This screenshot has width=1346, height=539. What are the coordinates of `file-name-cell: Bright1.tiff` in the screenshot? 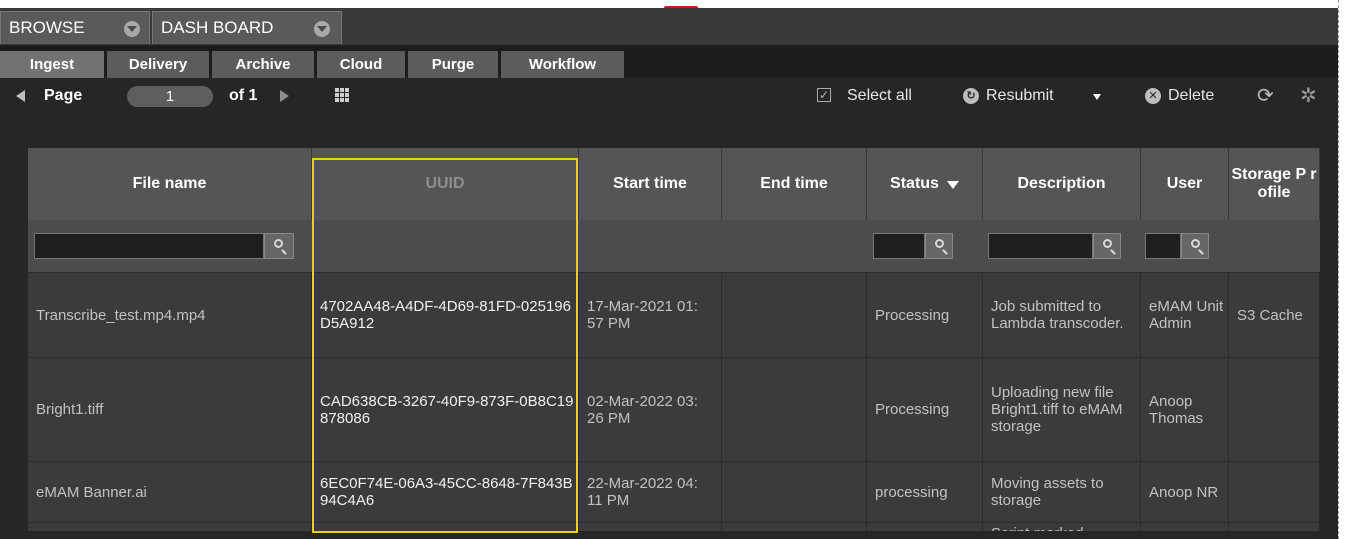 It's located at (170, 409).